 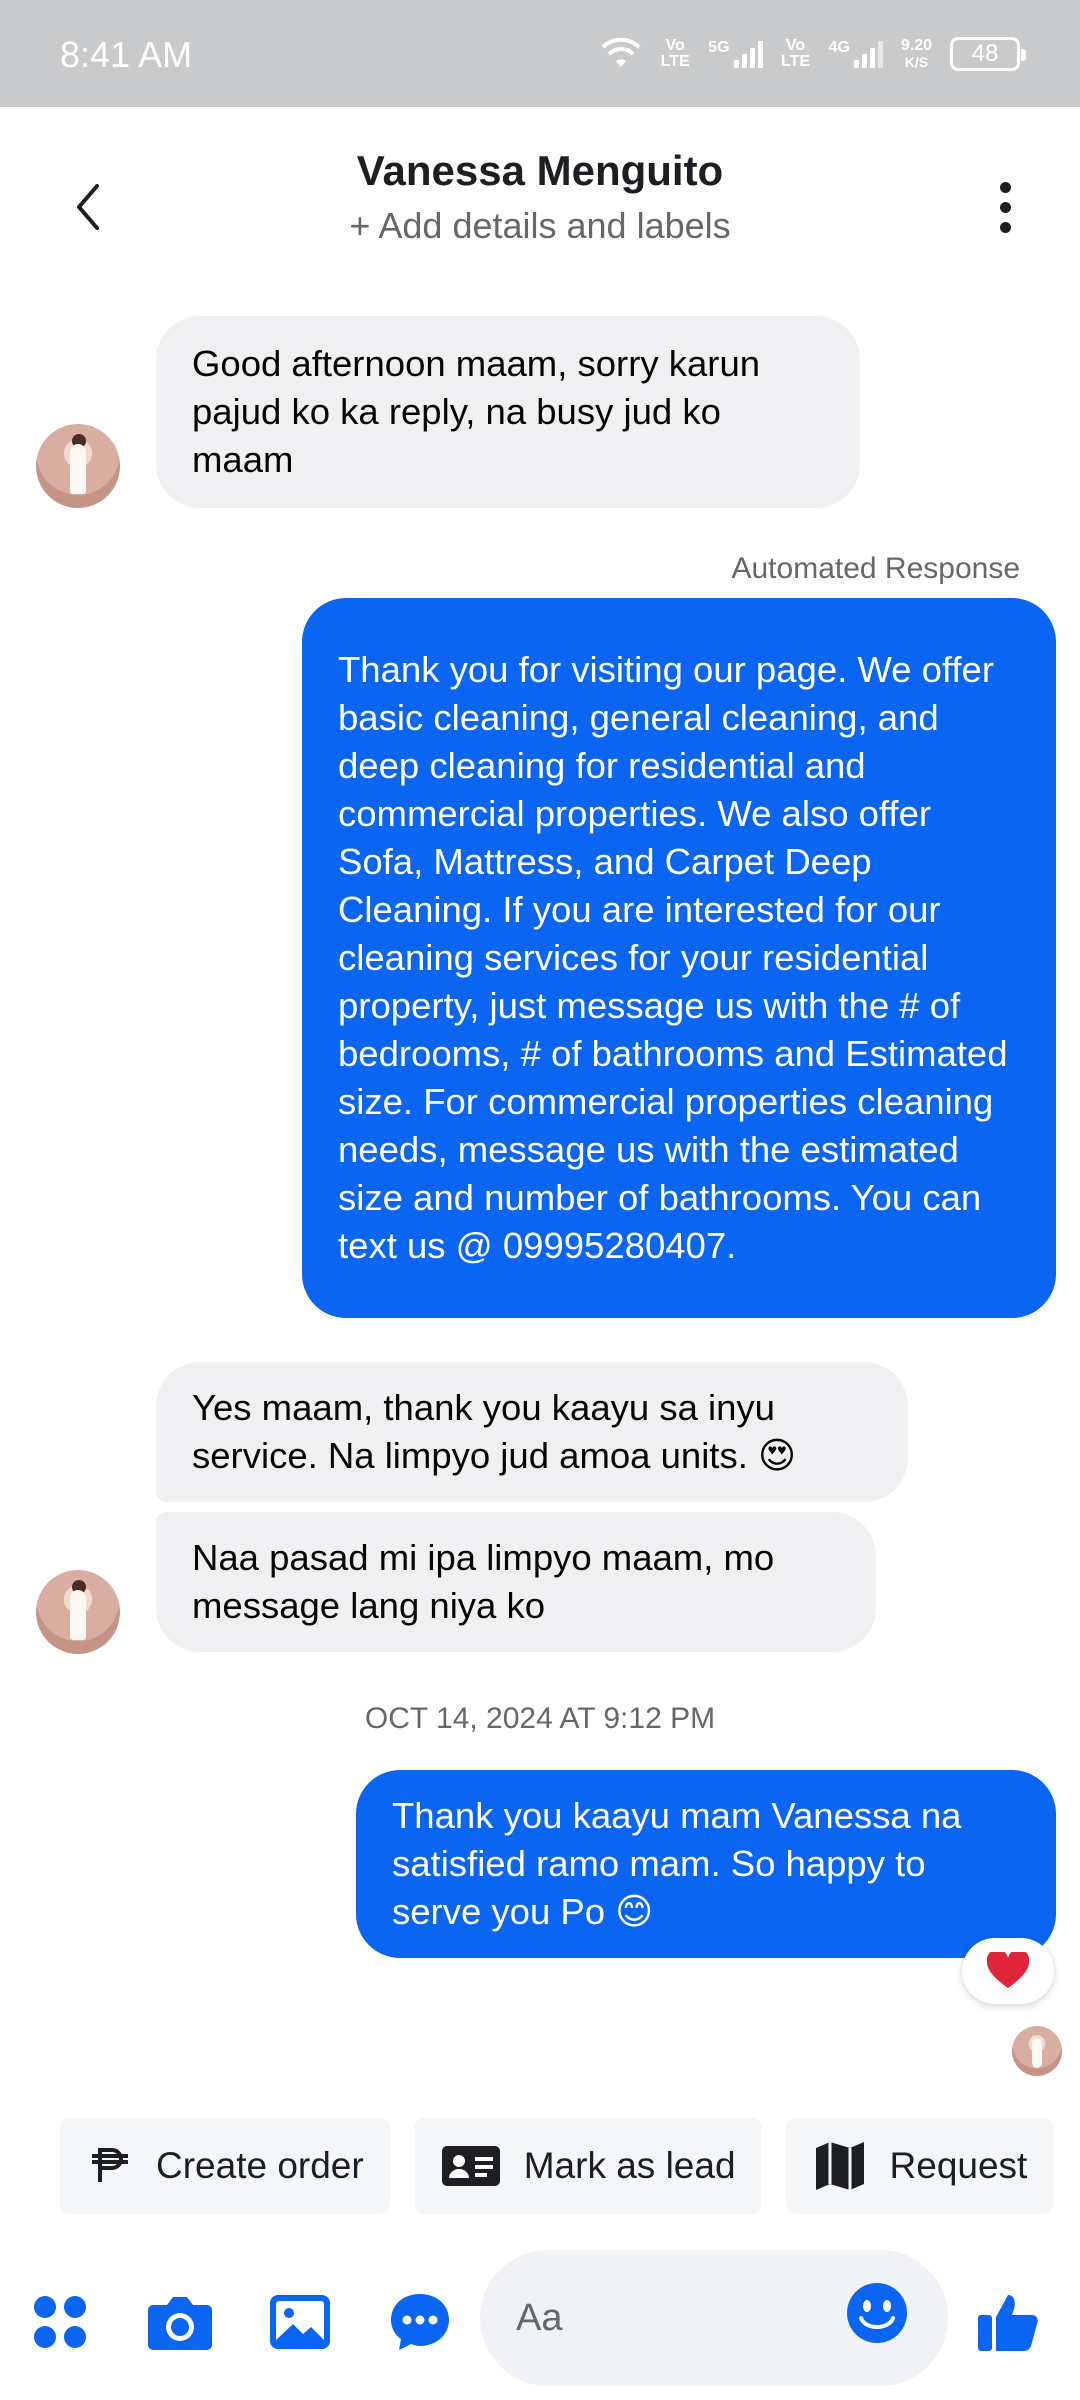 I want to click on status-bar: 8:41 AM Vo LTE 5G Vo LTE 4G 9.20 K/S 48, so click(x=540, y=53).